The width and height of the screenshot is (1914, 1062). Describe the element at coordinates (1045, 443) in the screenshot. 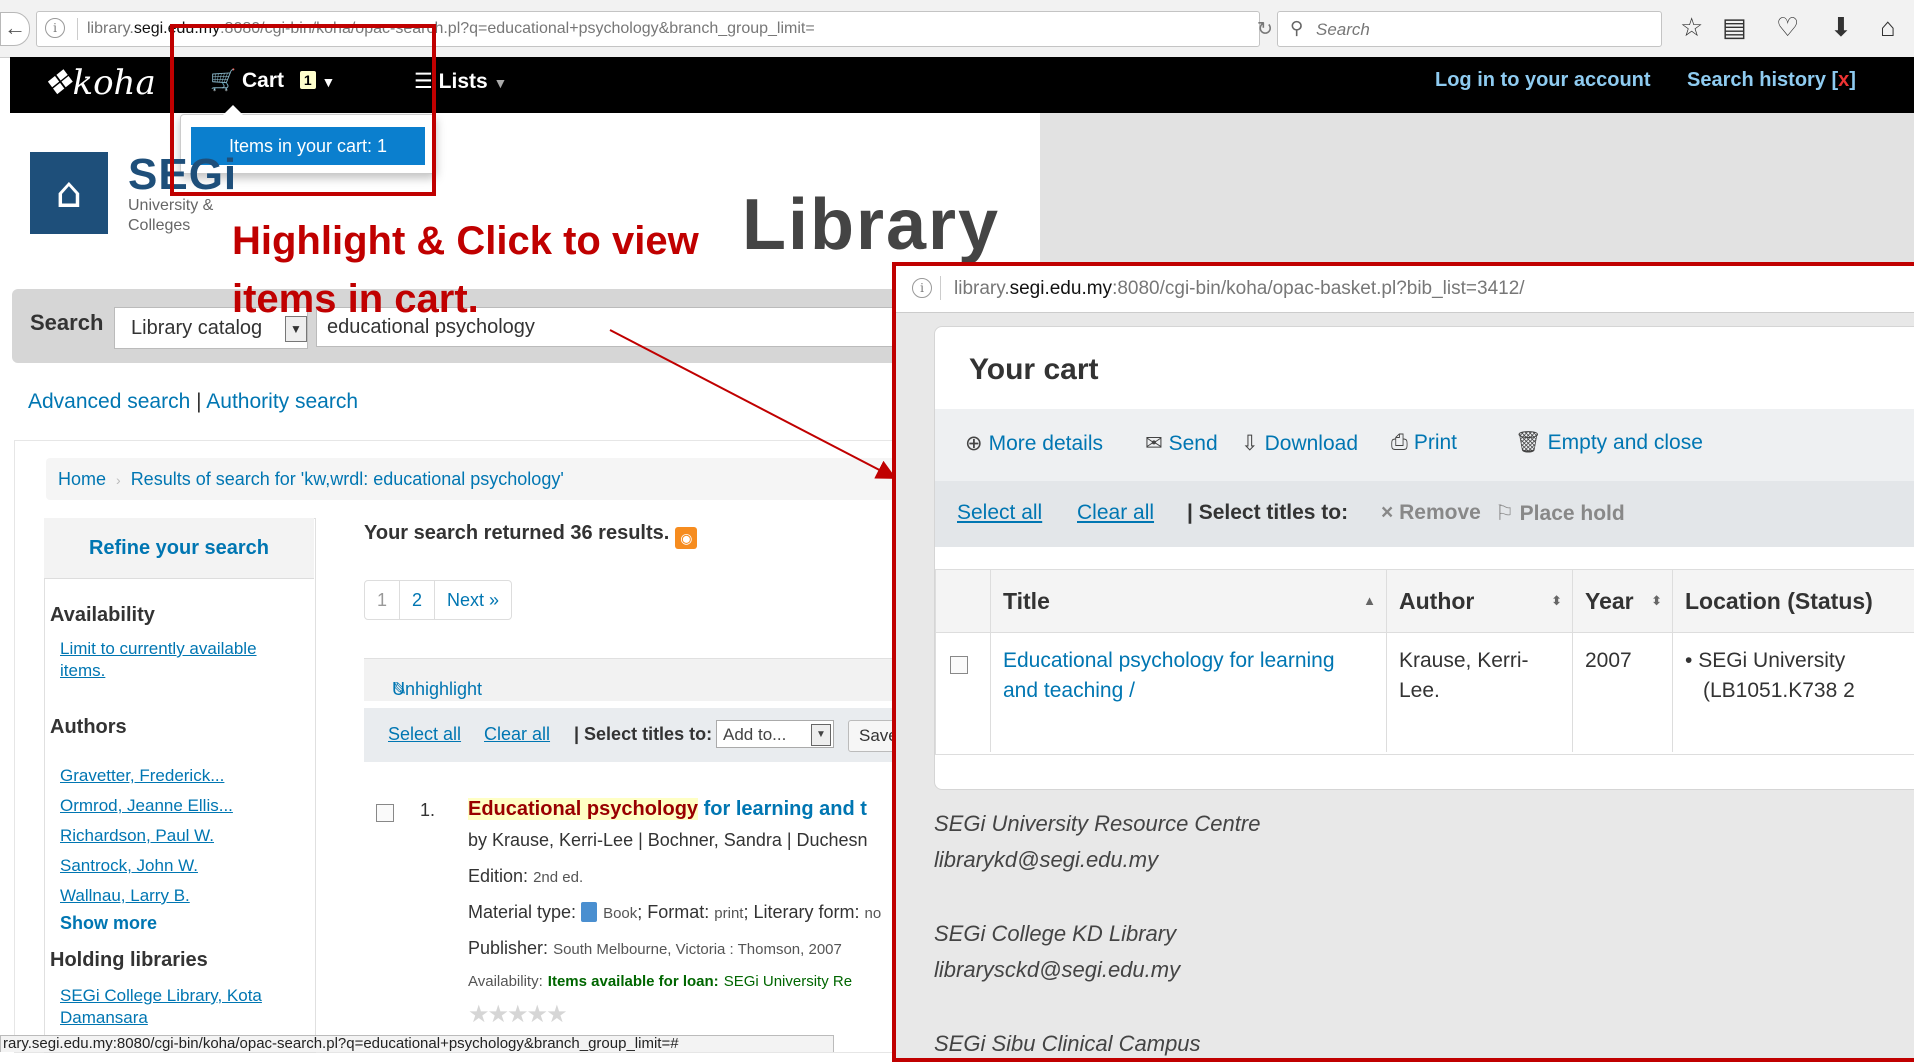

I see `more-details-label: More details` at that location.